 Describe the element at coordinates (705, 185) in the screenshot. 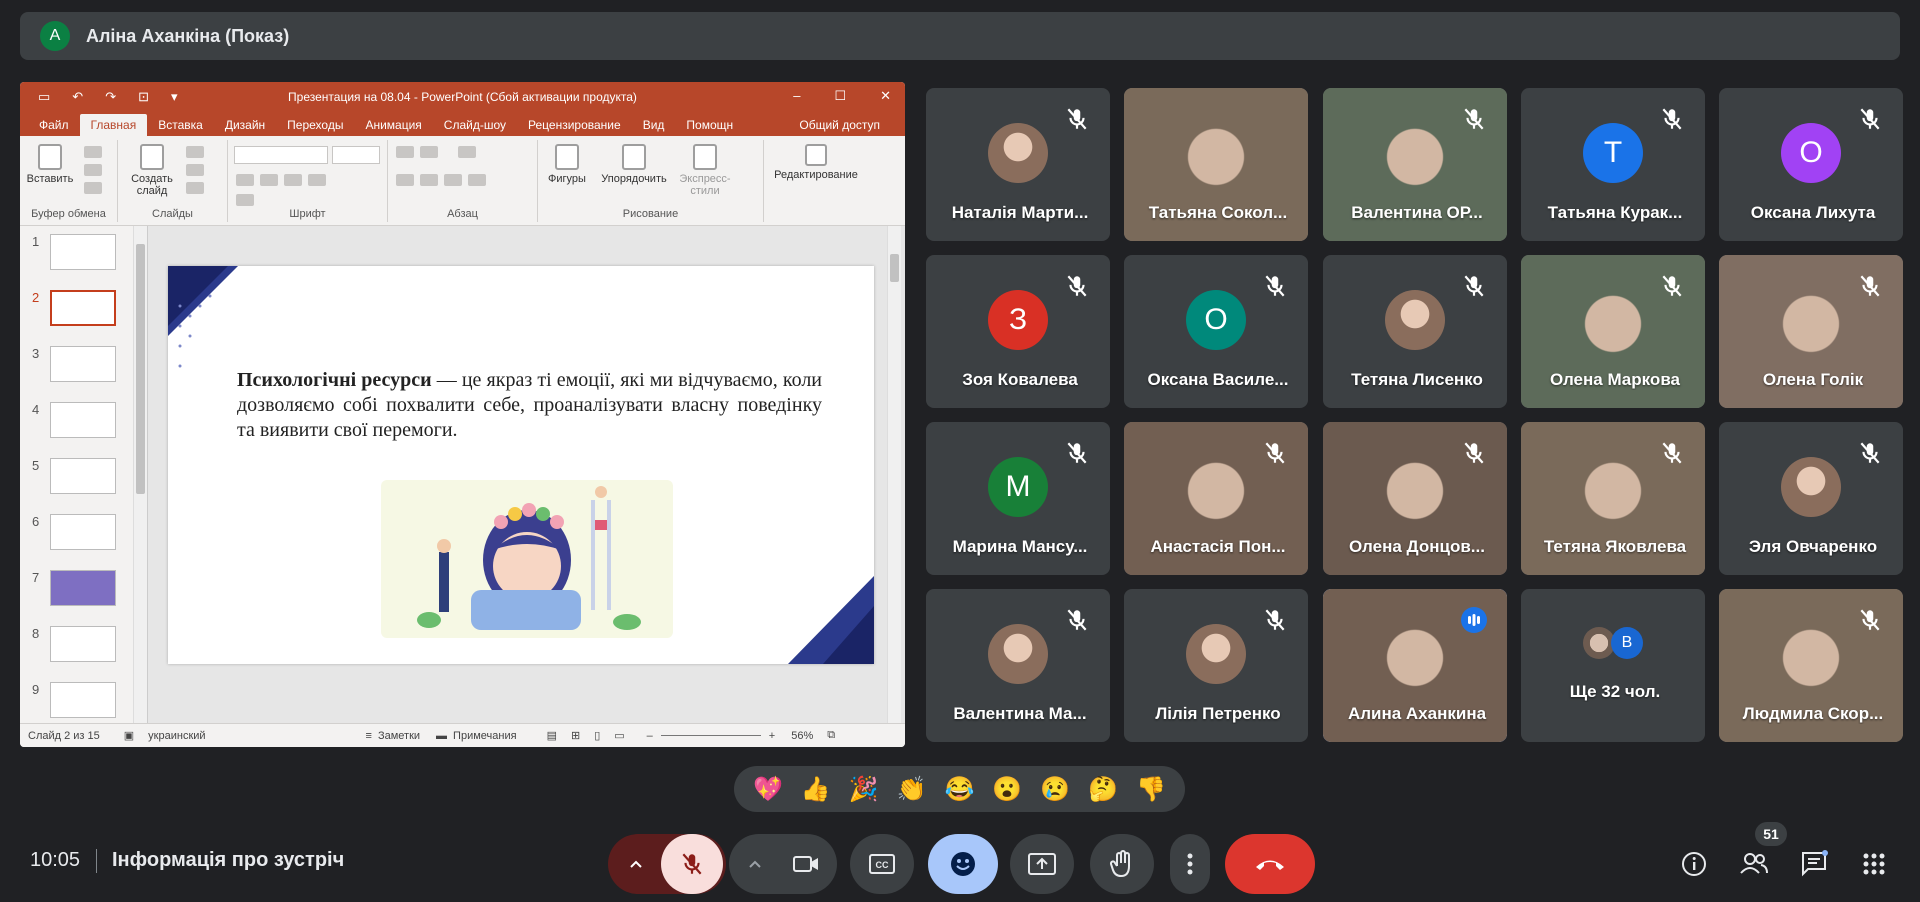

I see `quick-styles-label: Экспресс-стили` at that location.